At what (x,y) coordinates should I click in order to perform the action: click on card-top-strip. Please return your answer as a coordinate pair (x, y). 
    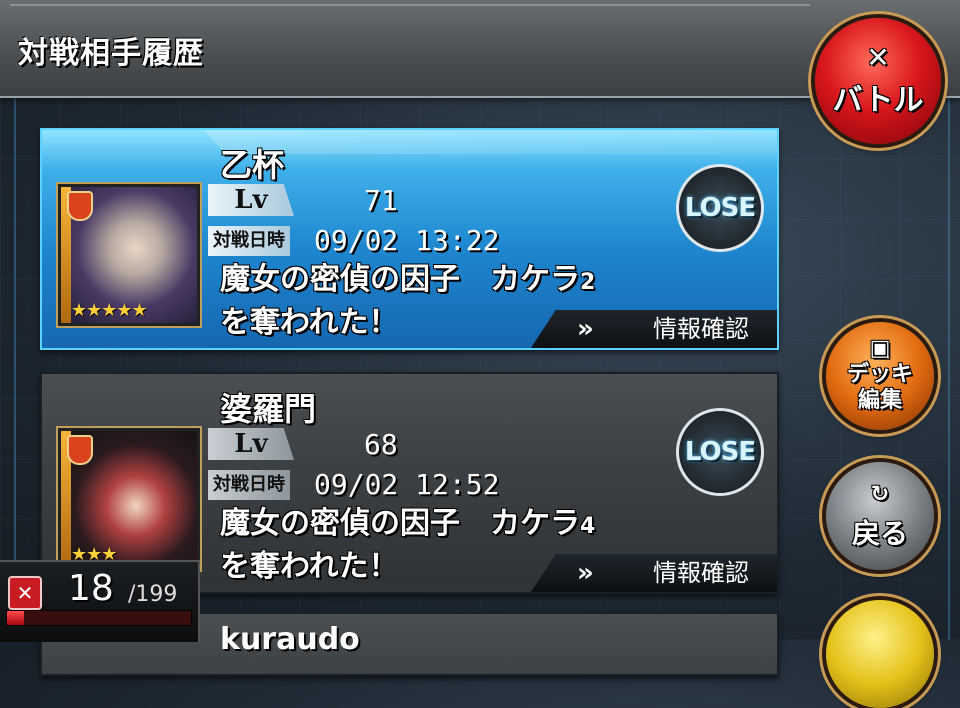
    Looking at the image, I should click on (409, 142).